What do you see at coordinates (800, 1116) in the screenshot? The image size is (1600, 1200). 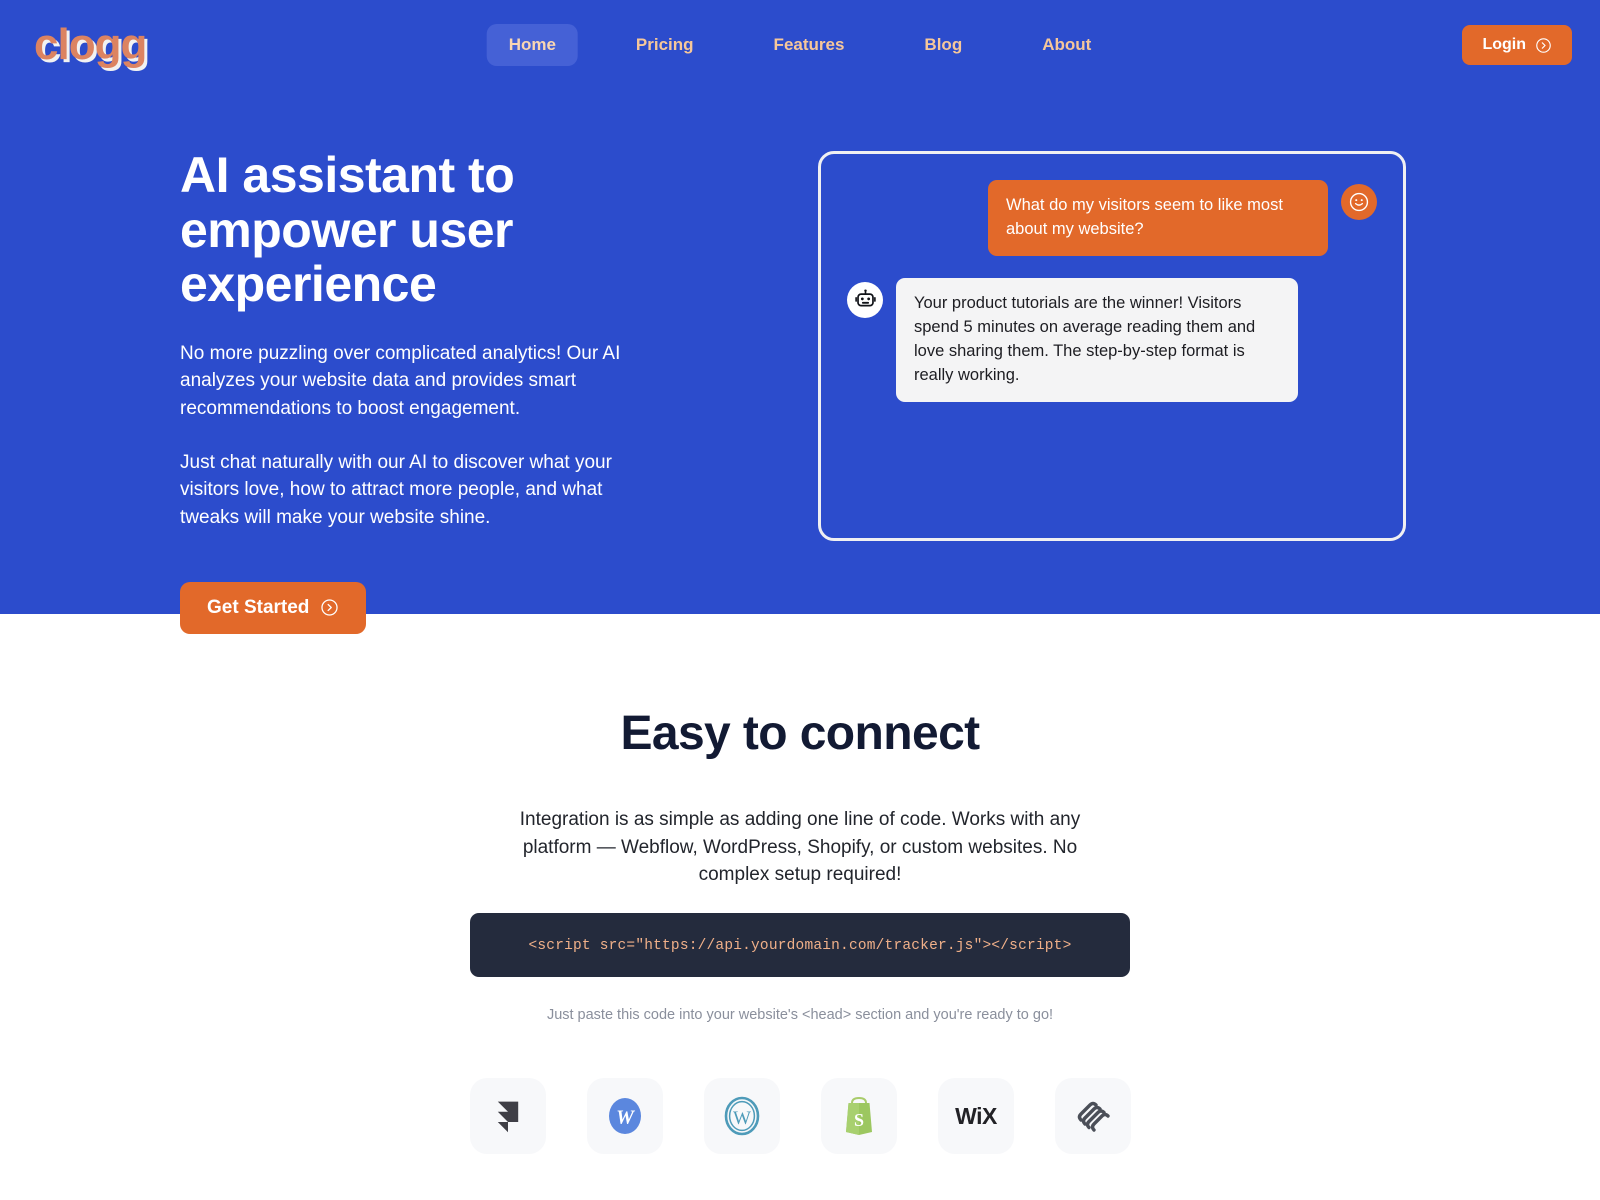 I see `platform-logos: W W S WiX` at bounding box center [800, 1116].